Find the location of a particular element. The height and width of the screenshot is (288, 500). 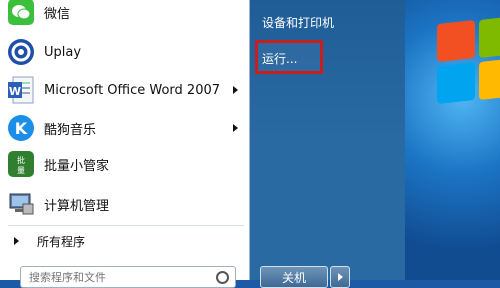

search-input is located at coordinates (119, 277).